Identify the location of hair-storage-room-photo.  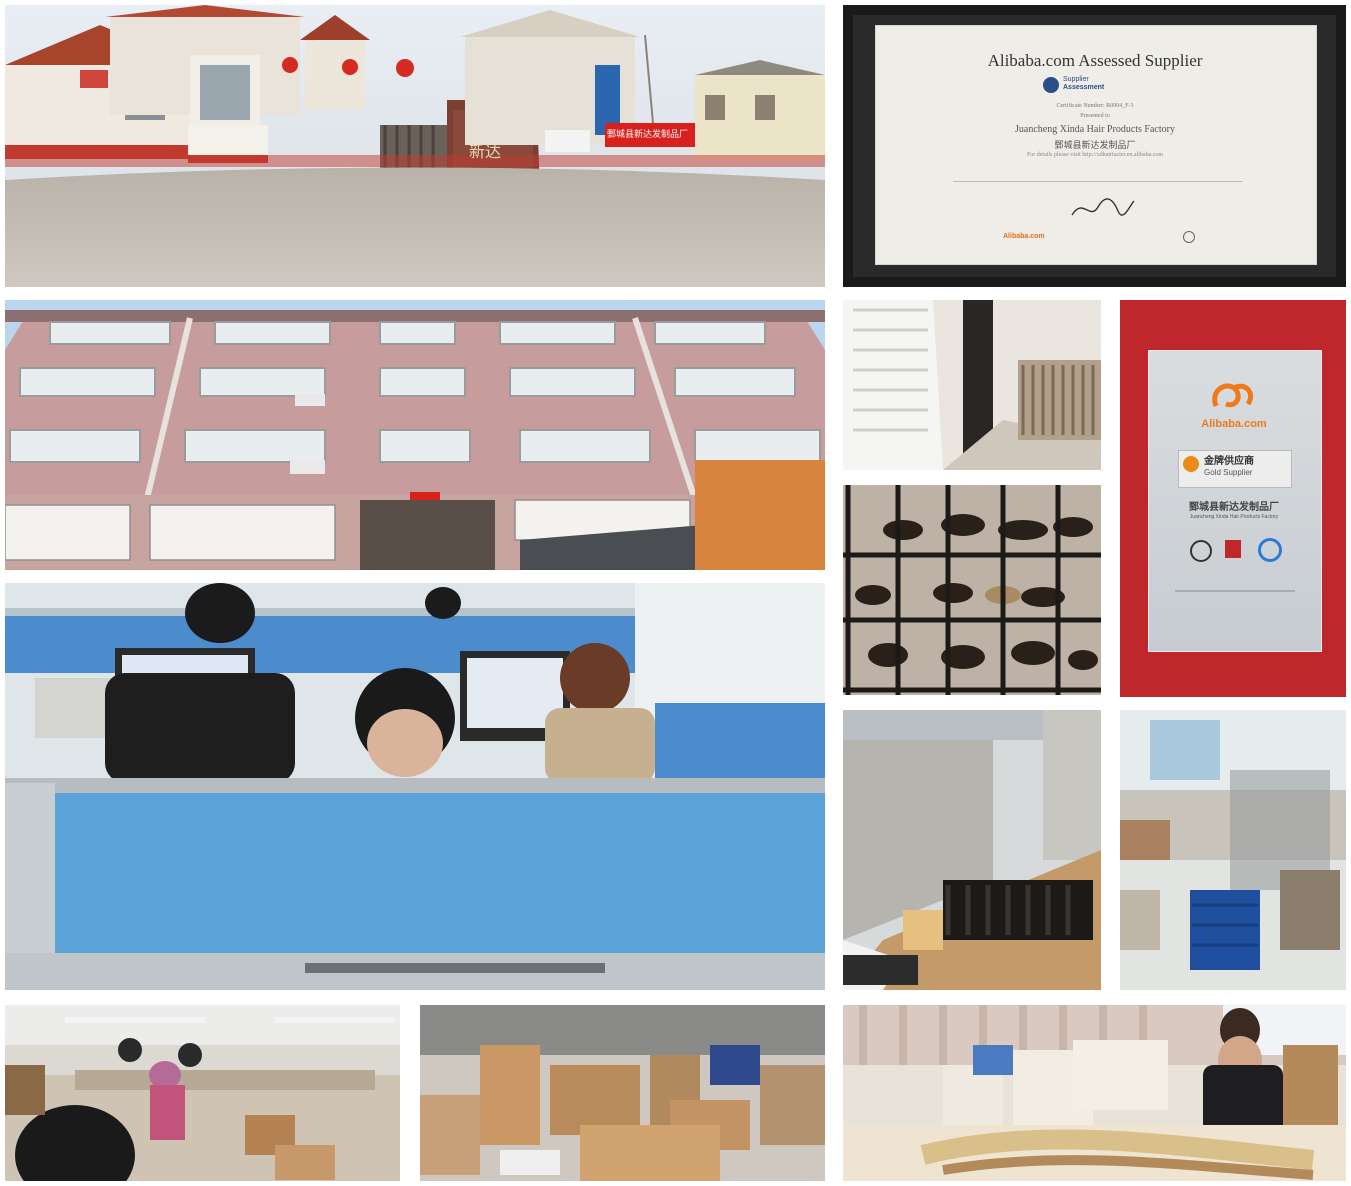
(972, 385).